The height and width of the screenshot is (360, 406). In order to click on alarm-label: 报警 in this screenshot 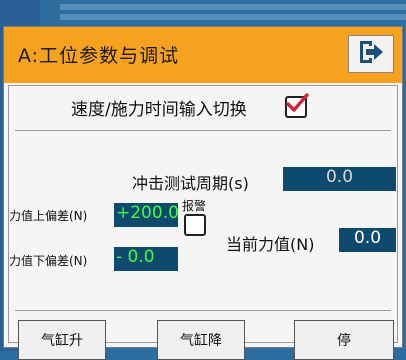, I will do `click(194, 206)`.